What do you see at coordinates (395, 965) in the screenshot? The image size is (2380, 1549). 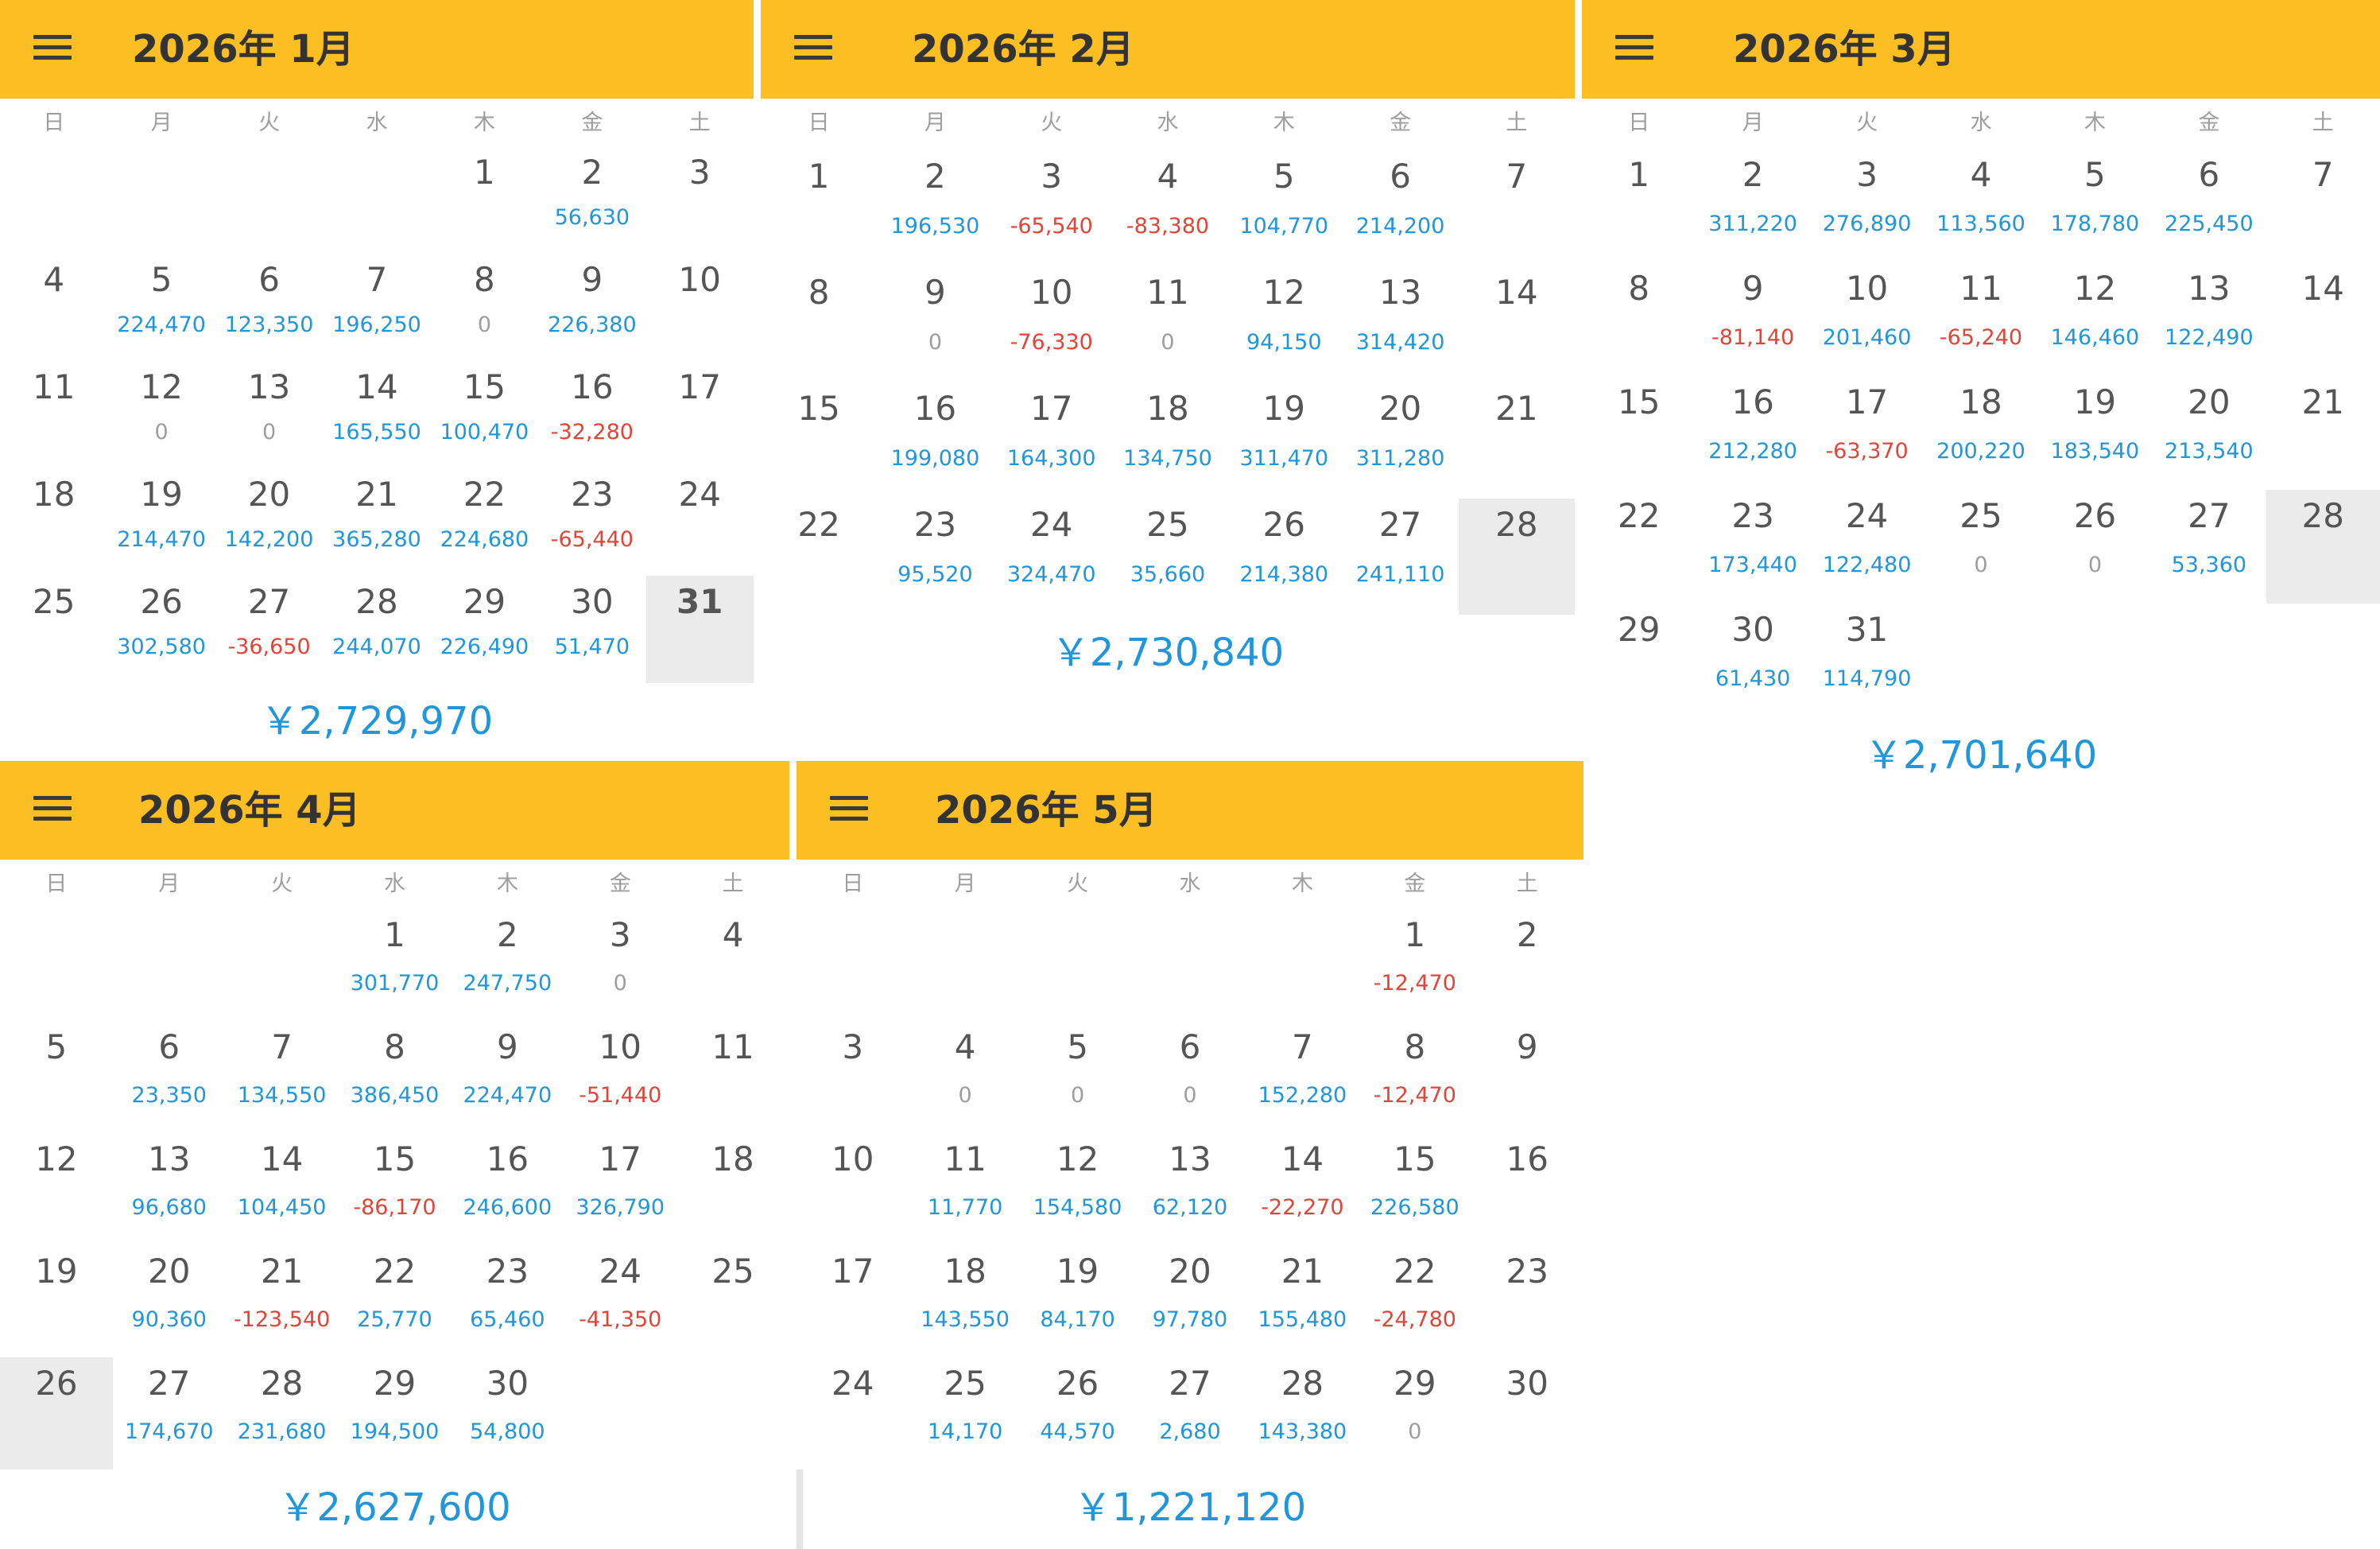 I see `day-cell: 1 301,770` at bounding box center [395, 965].